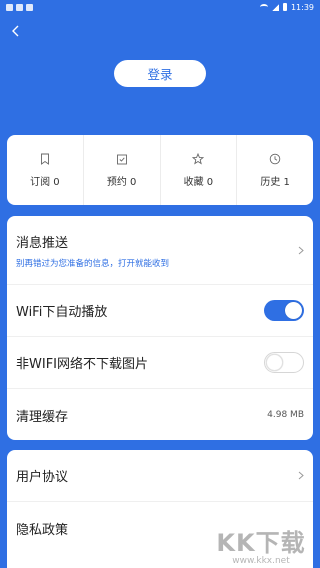 The image size is (320, 568). What do you see at coordinates (263, 7) in the screenshot?
I see `wifi-icon` at bounding box center [263, 7].